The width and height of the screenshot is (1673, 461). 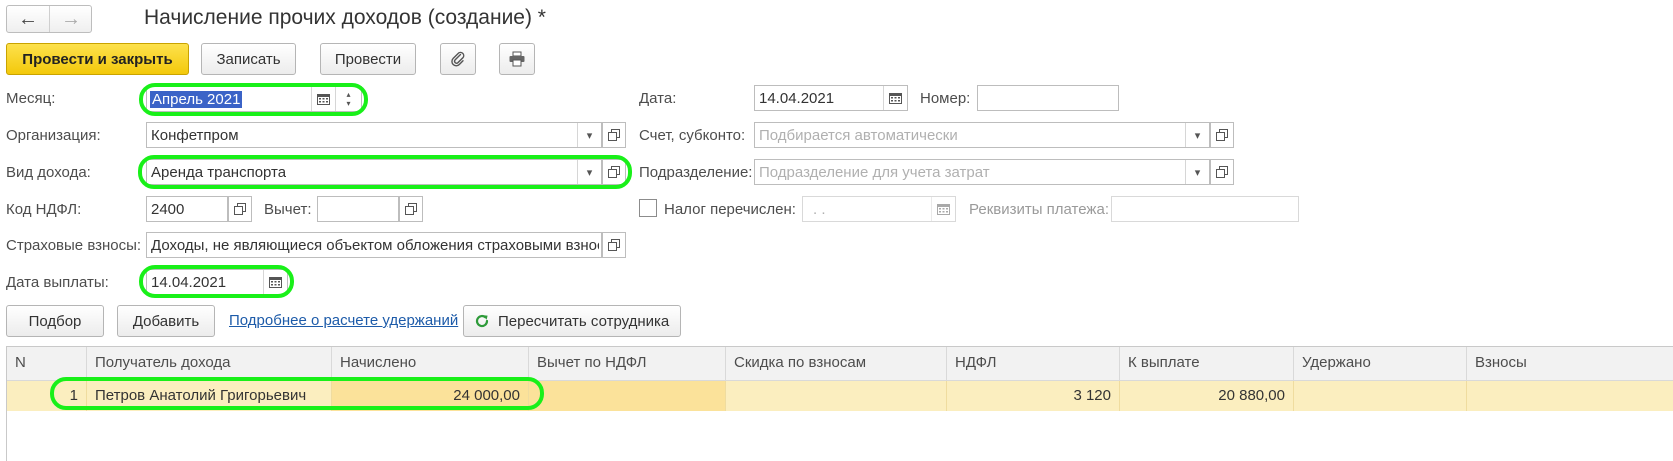 I want to click on insurance-label: Страховые взносы:, so click(x=74, y=245).